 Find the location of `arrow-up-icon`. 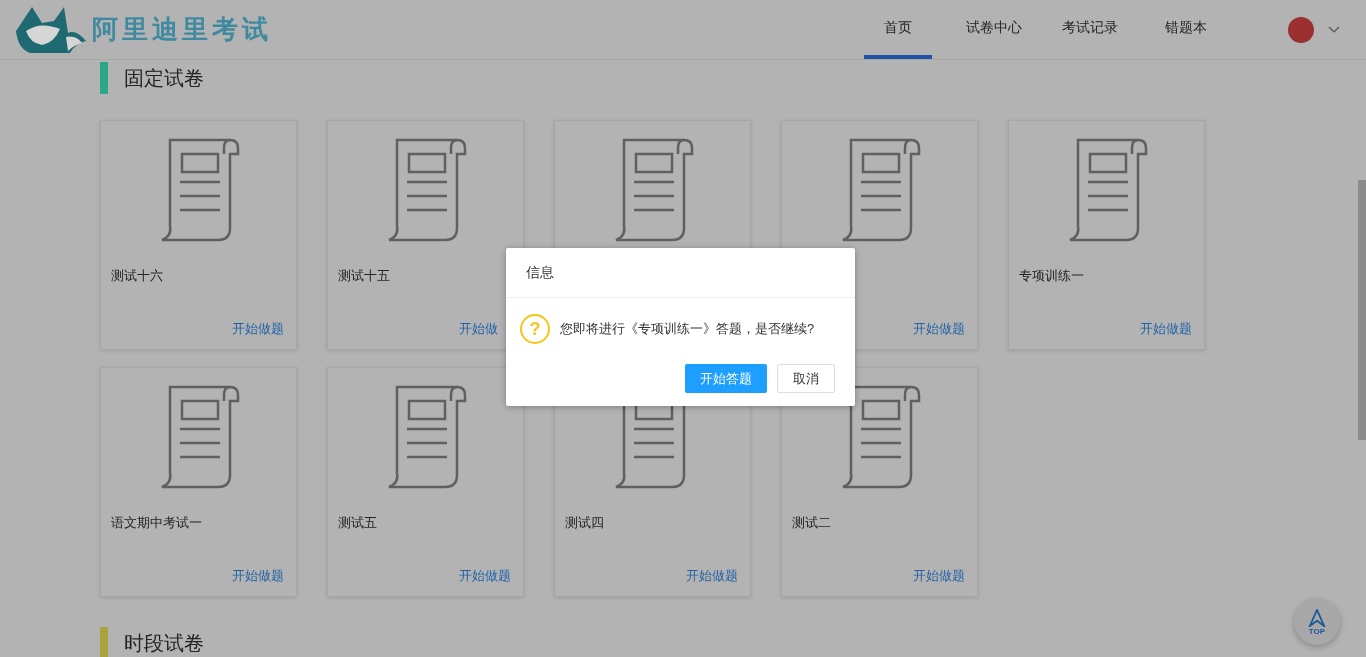

arrow-up-icon is located at coordinates (1317, 617).